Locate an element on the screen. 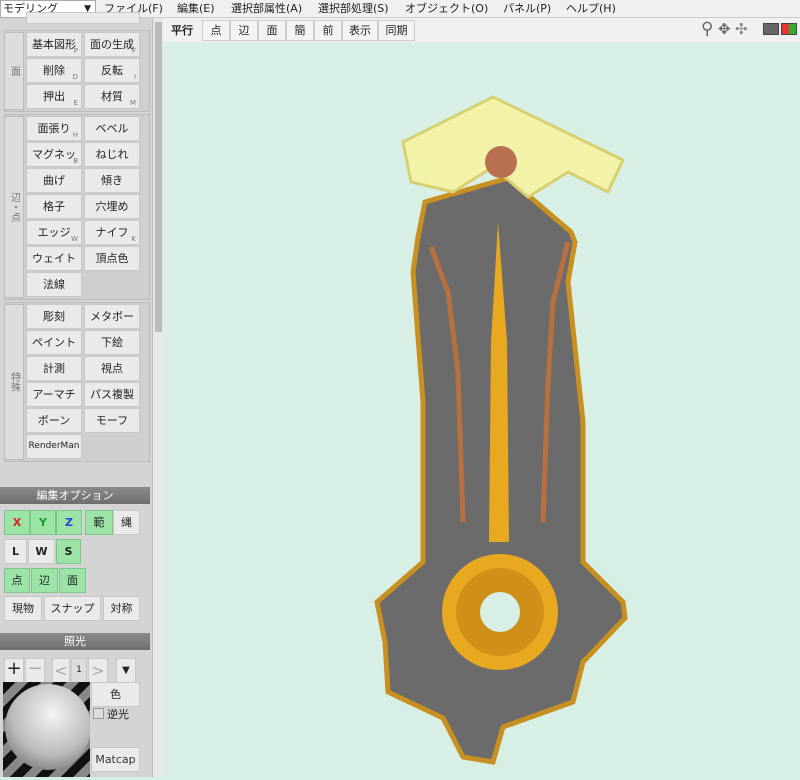 The height and width of the screenshot is (780, 800). backlight-label: 逆光 is located at coordinates (118, 714).